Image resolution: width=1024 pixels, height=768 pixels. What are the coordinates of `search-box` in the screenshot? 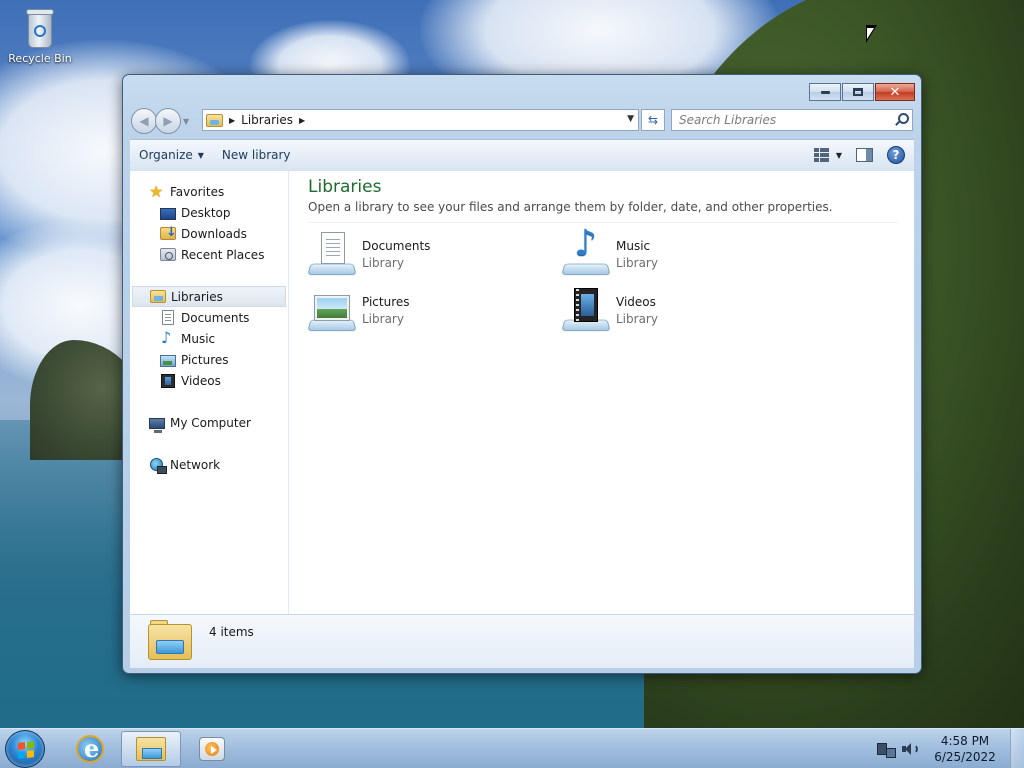 It's located at (792, 120).